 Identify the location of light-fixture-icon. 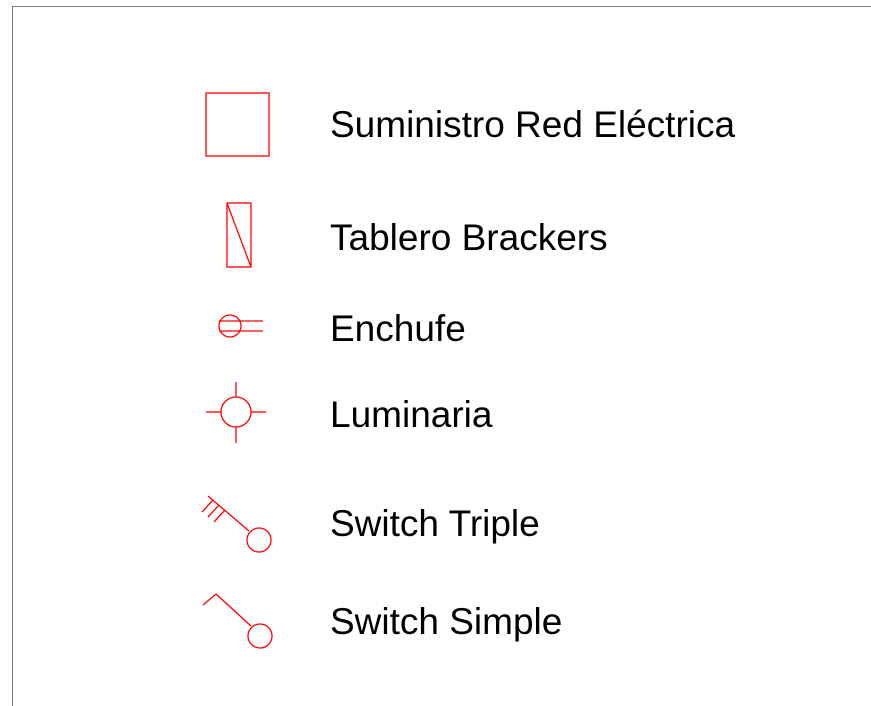
(236, 412).